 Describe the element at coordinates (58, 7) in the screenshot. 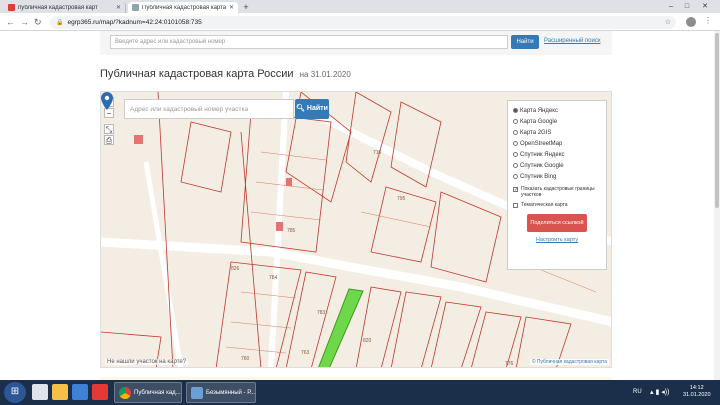

I see `browser-tab-label: публичная кадастровая карт` at that location.